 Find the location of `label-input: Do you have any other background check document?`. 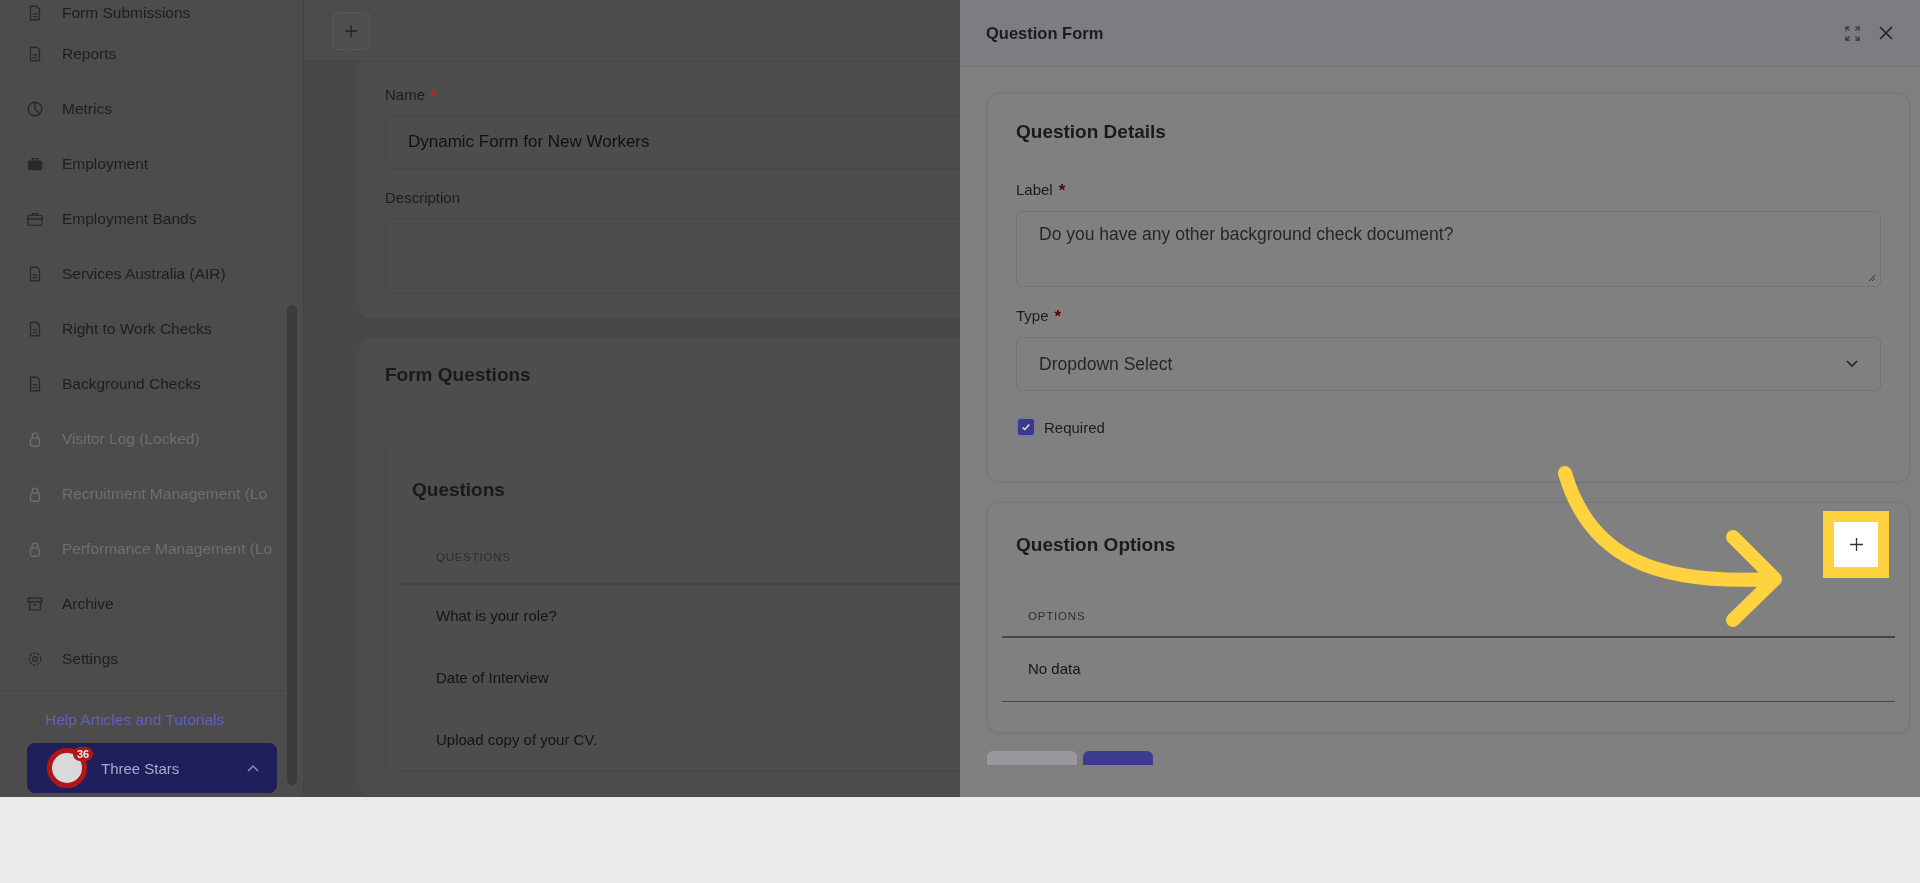

label-input: Do you have any other background check document? is located at coordinates (1448, 249).